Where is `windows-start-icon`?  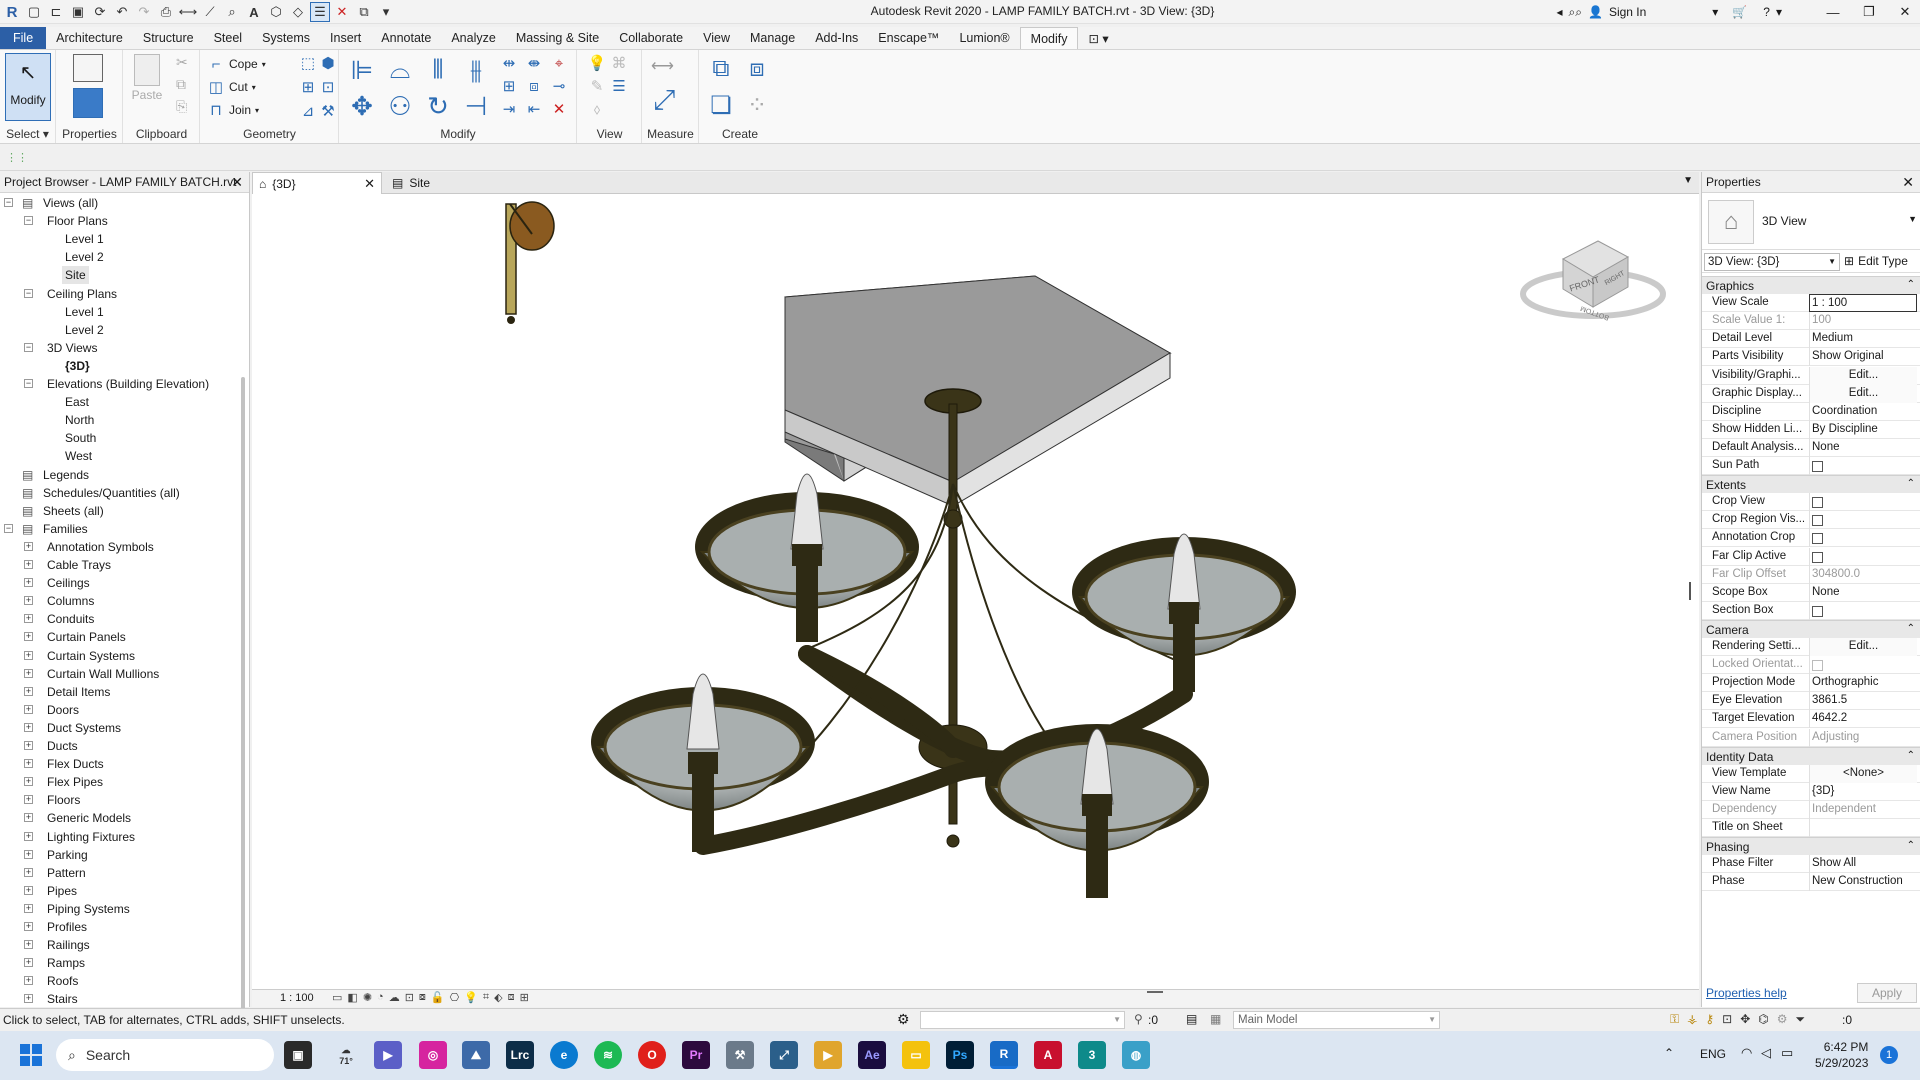
windows-start-icon is located at coordinates (31, 1055).